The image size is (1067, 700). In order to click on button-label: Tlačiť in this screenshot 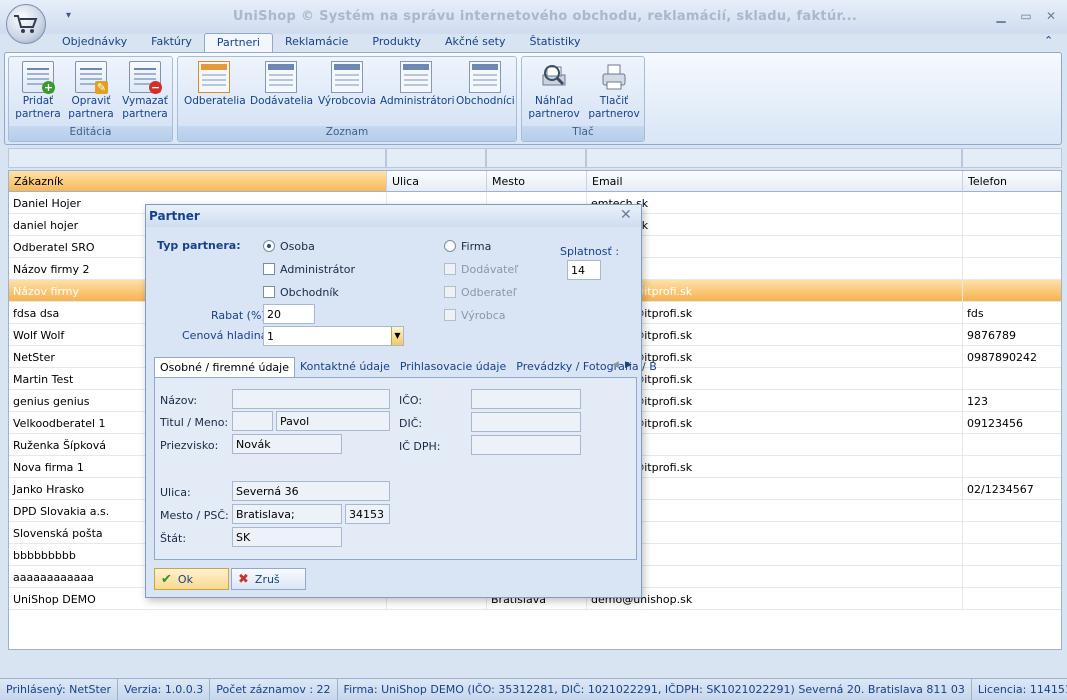, I will do `click(614, 101)`.